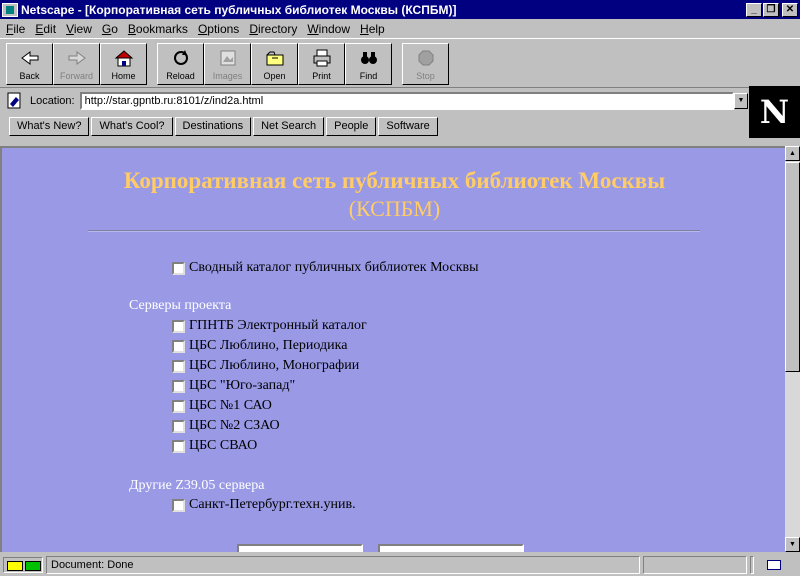 This screenshot has height=576, width=800. I want to click on status-bar: Document: Done, so click(400, 564).